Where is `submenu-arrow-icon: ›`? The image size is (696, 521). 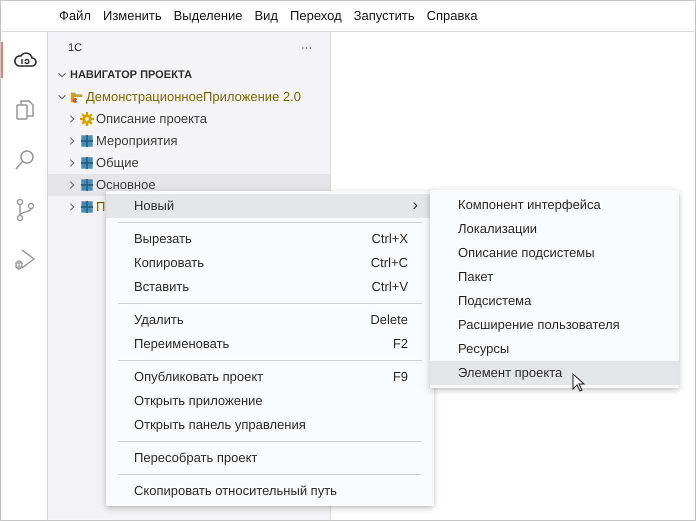 submenu-arrow-icon: › is located at coordinates (415, 206).